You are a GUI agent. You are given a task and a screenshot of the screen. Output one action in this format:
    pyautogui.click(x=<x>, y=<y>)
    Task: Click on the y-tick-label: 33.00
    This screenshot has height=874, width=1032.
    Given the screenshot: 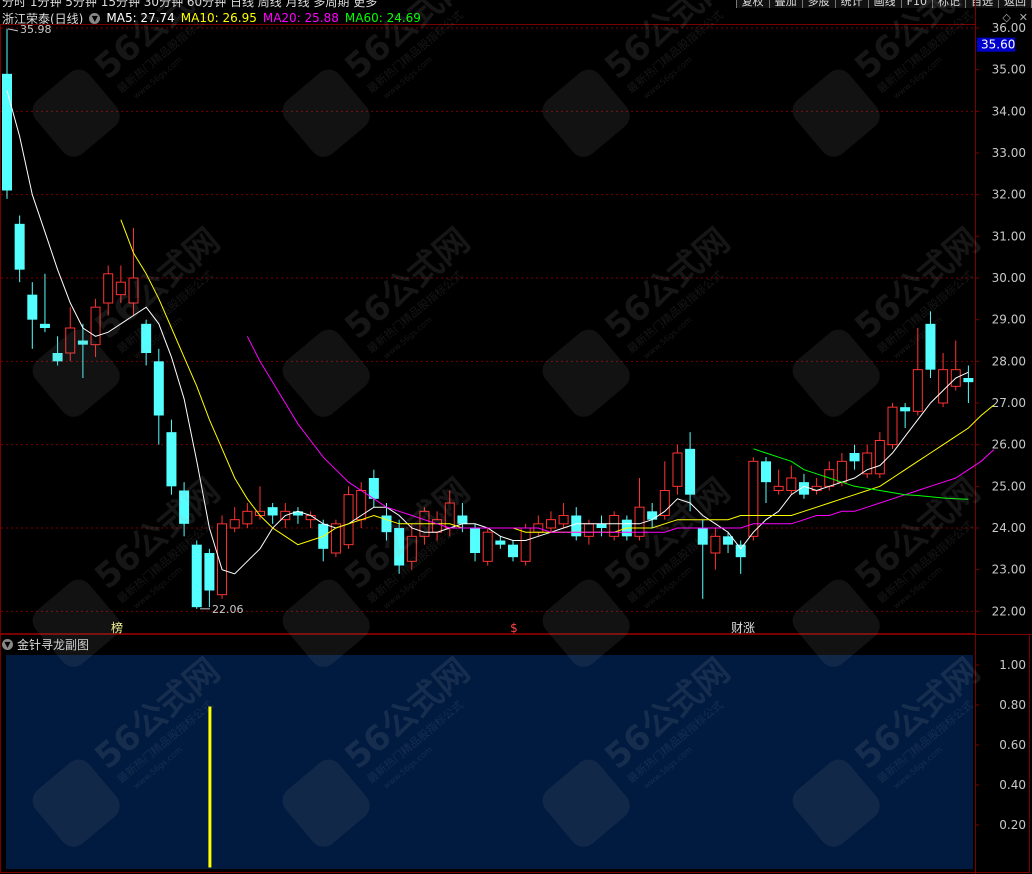 What is the action you would take?
    pyautogui.click(x=1009, y=153)
    